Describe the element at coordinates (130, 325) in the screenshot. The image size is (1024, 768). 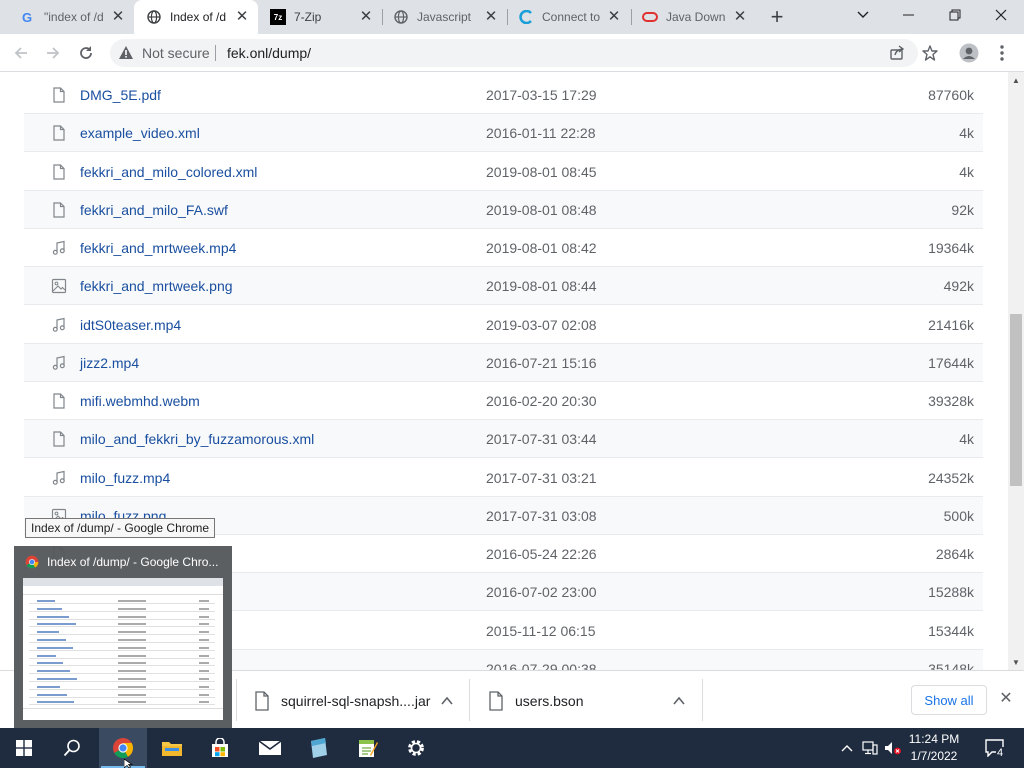
I see `file-link: idtS0teaser.mp4` at that location.